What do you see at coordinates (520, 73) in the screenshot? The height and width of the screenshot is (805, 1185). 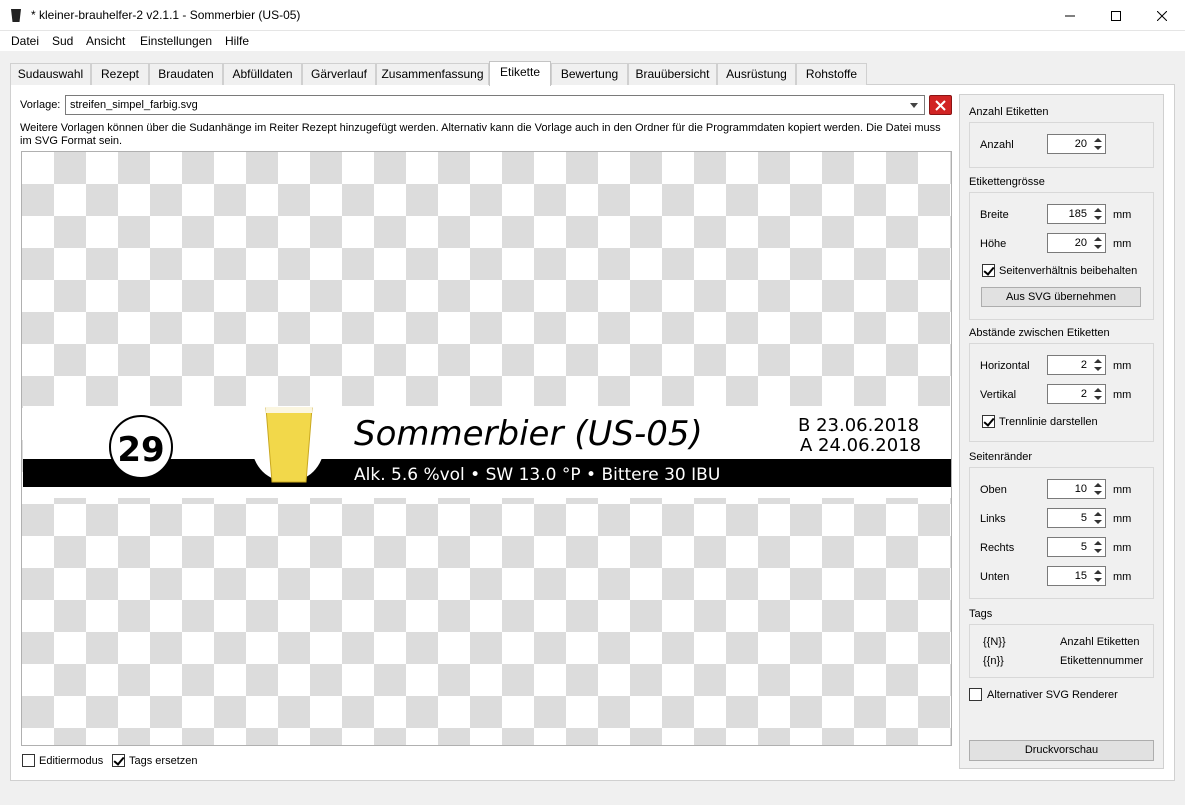 I see `tab-etikette: Etikette` at bounding box center [520, 73].